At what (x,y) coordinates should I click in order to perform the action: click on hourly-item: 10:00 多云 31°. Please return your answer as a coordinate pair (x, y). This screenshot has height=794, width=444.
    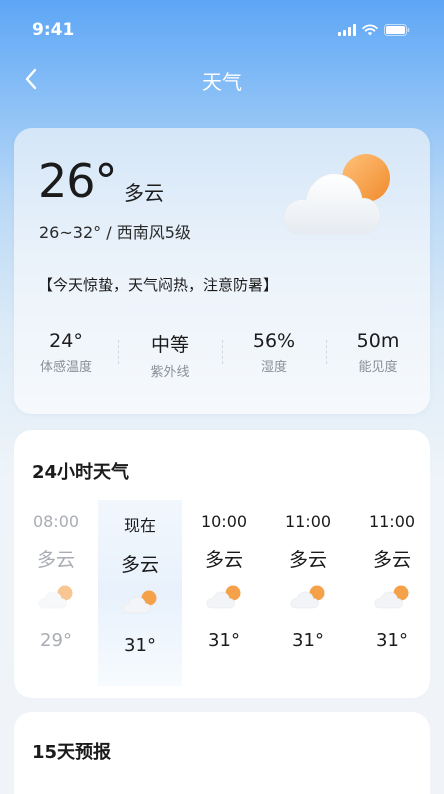
    Looking at the image, I should click on (224, 593).